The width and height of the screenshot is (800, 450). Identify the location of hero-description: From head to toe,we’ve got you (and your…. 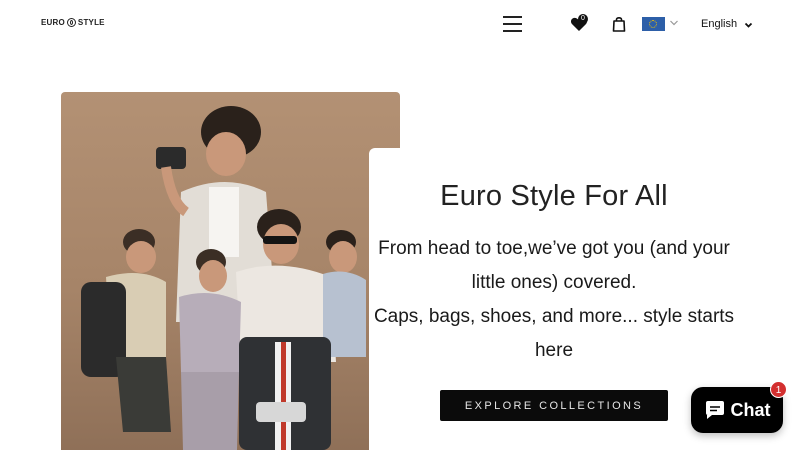
(554, 300).